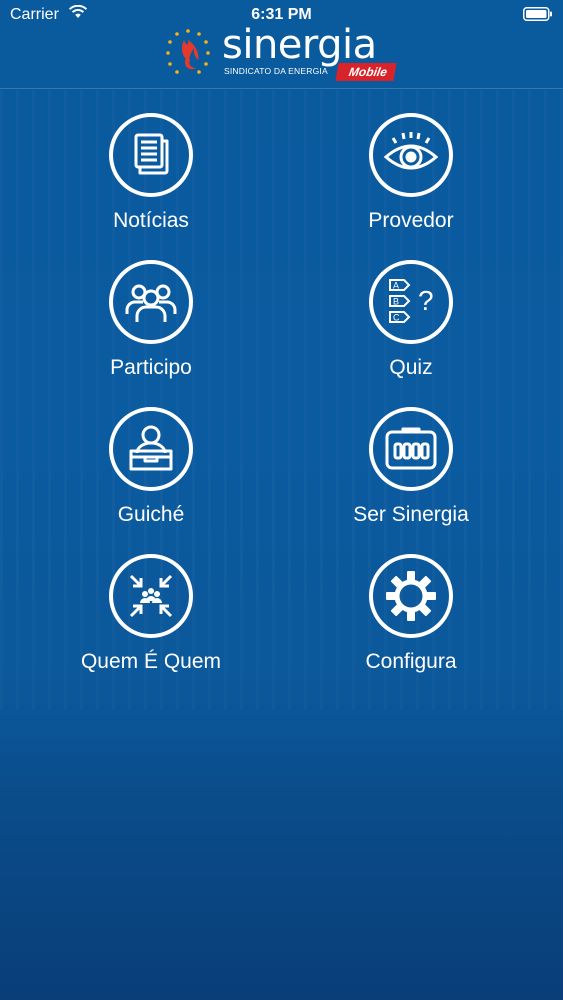 This screenshot has width=563, height=1000. What do you see at coordinates (411, 449) in the screenshot?
I see `card-icon` at bounding box center [411, 449].